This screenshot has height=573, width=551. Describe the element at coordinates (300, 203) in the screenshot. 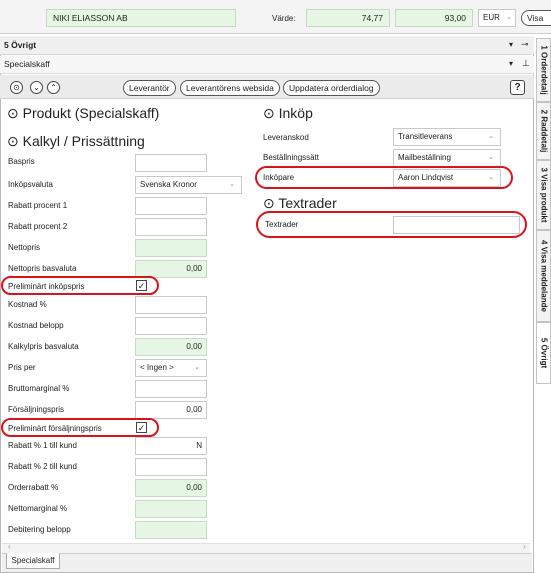

I see `textrader-section-title: ⊙ Textrader` at that location.